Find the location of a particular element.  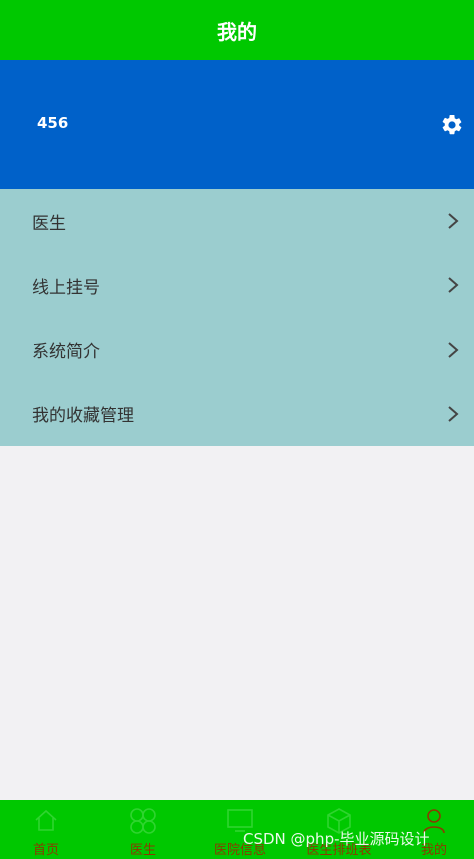

menu-item-label: 我的收藏管理 is located at coordinates (83, 416).